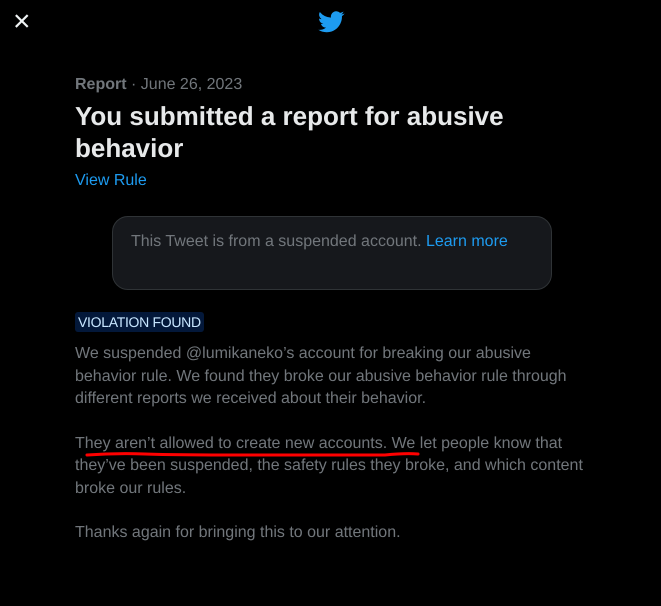 Image resolution: width=661 pixels, height=606 pixels. Describe the element at coordinates (139, 322) in the screenshot. I see `violation-badge: VIOLATION FOUND` at that location.